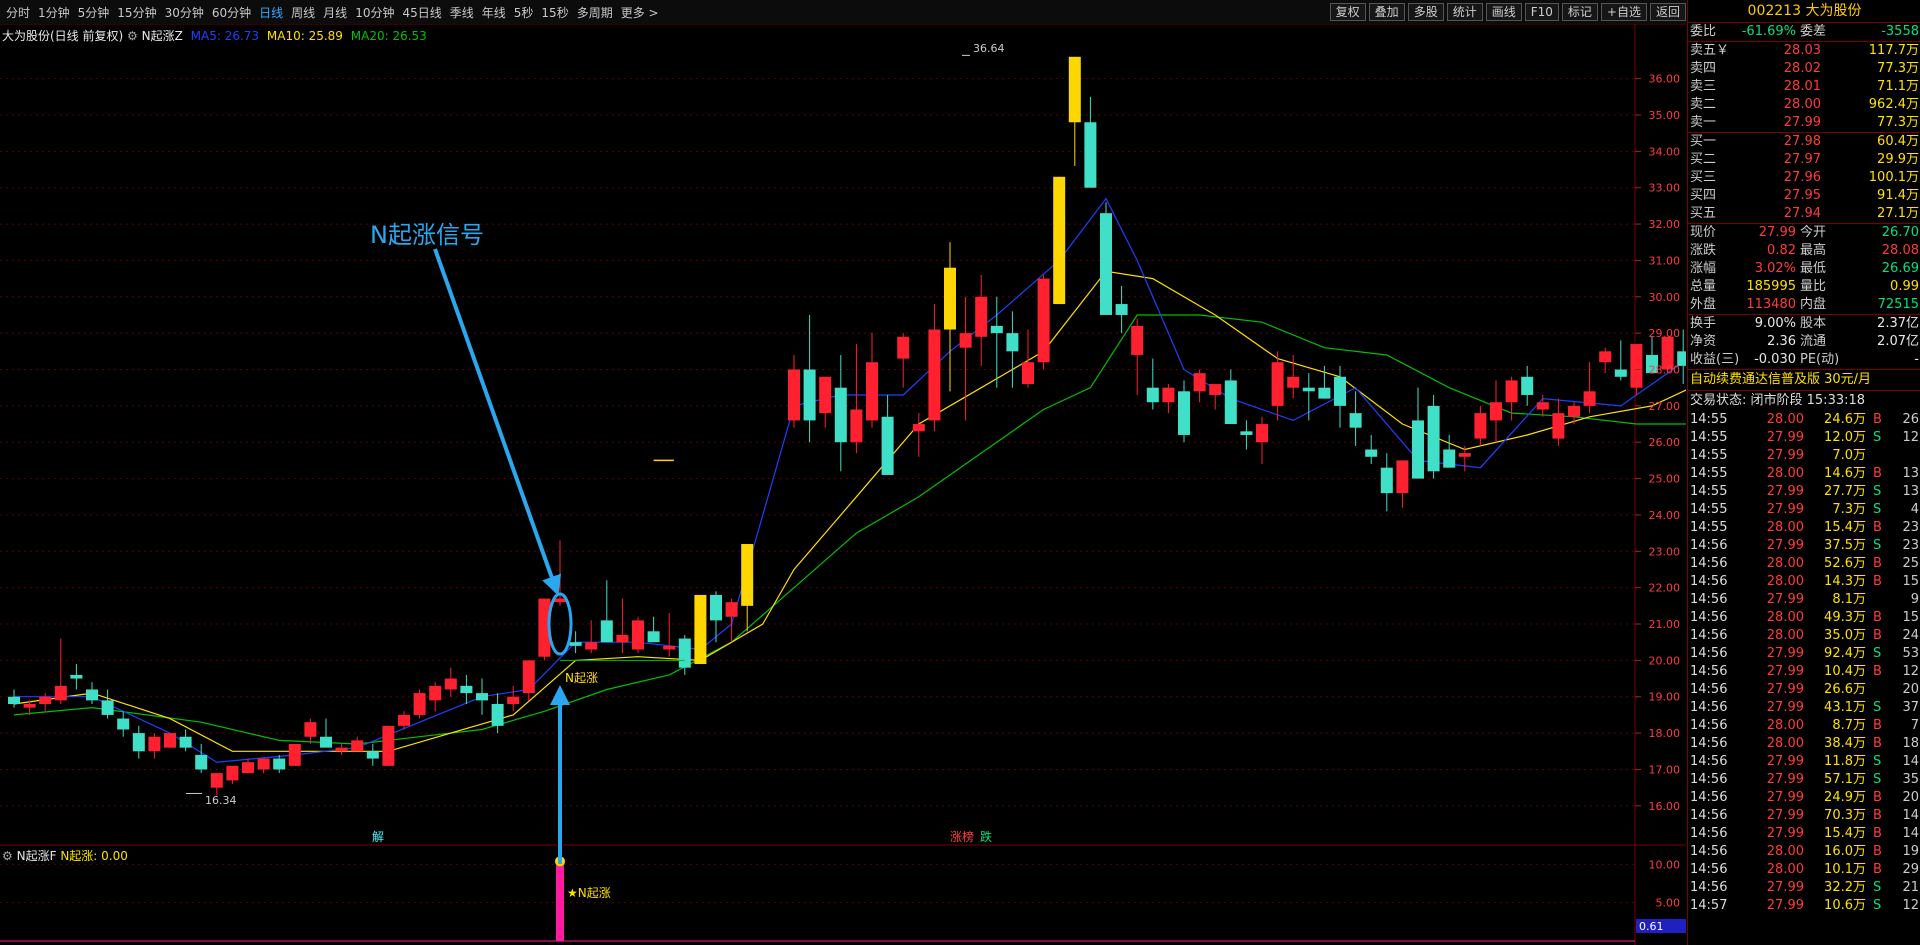 The height and width of the screenshot is (945, 1920). What do you see at coordinates (1665, 115) in the screenshot?
I see `y-tick-label: 35.00` at bounding box center [1665, 115].